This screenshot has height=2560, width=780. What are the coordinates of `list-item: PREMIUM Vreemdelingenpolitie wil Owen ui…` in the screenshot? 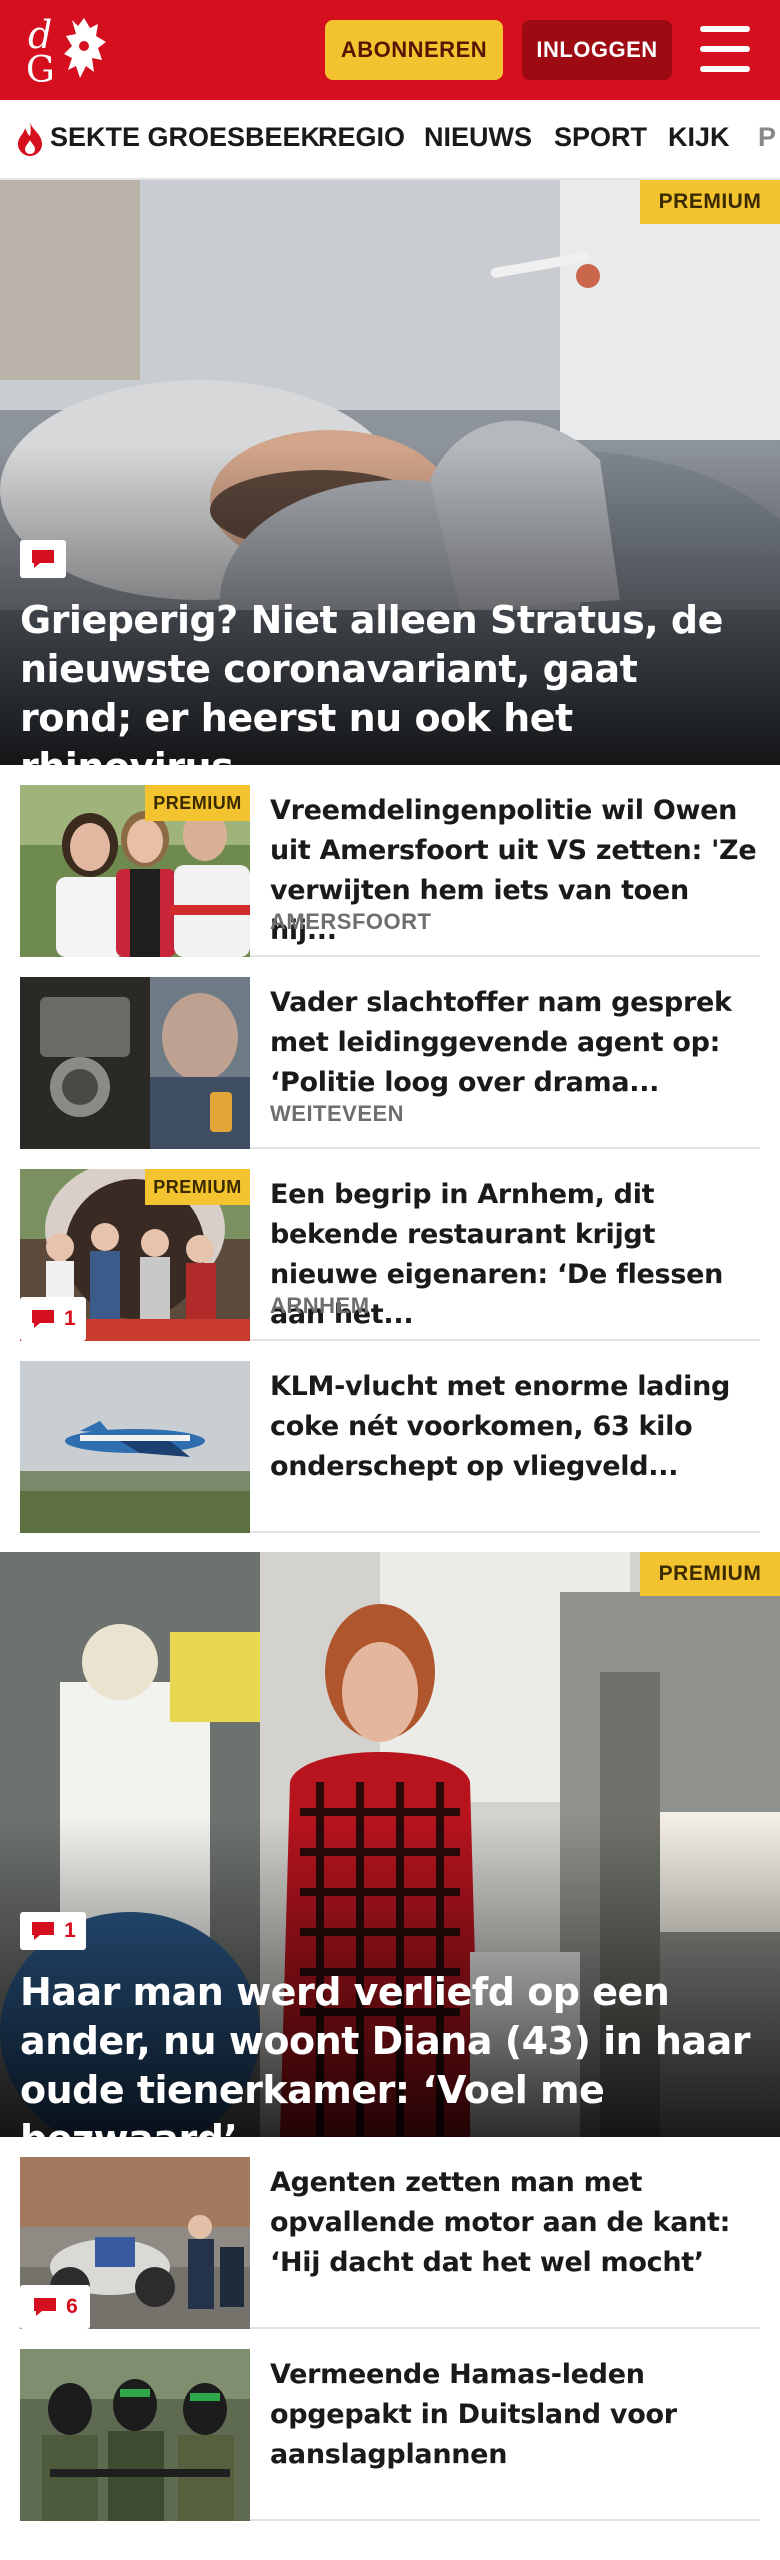 It's located at (390, 871).